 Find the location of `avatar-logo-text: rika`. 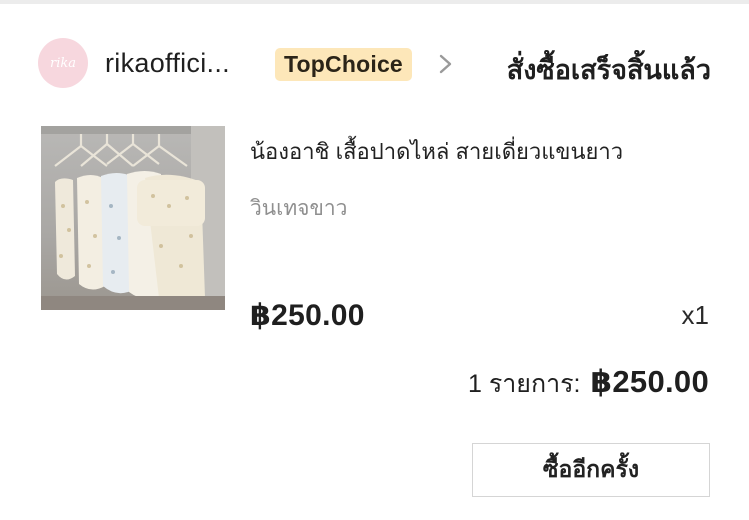

avatar-logo-text: rika is located at coordinates (63, 63).